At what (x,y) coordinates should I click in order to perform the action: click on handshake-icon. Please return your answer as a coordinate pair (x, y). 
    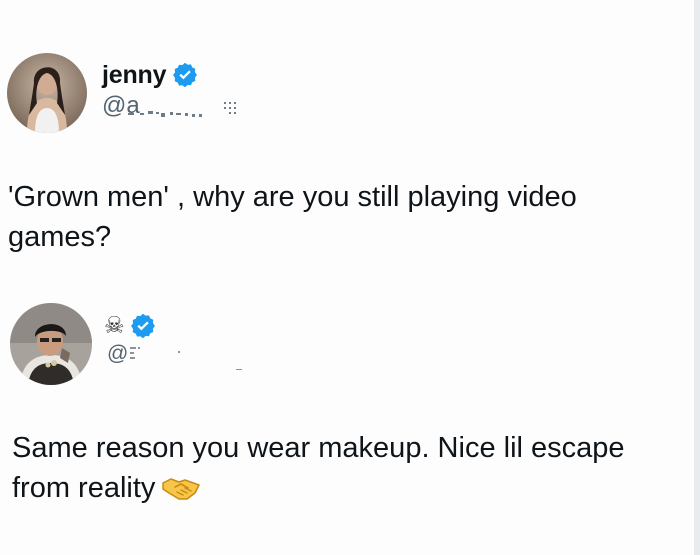
    Looking at the image, I should click on (181, 494).